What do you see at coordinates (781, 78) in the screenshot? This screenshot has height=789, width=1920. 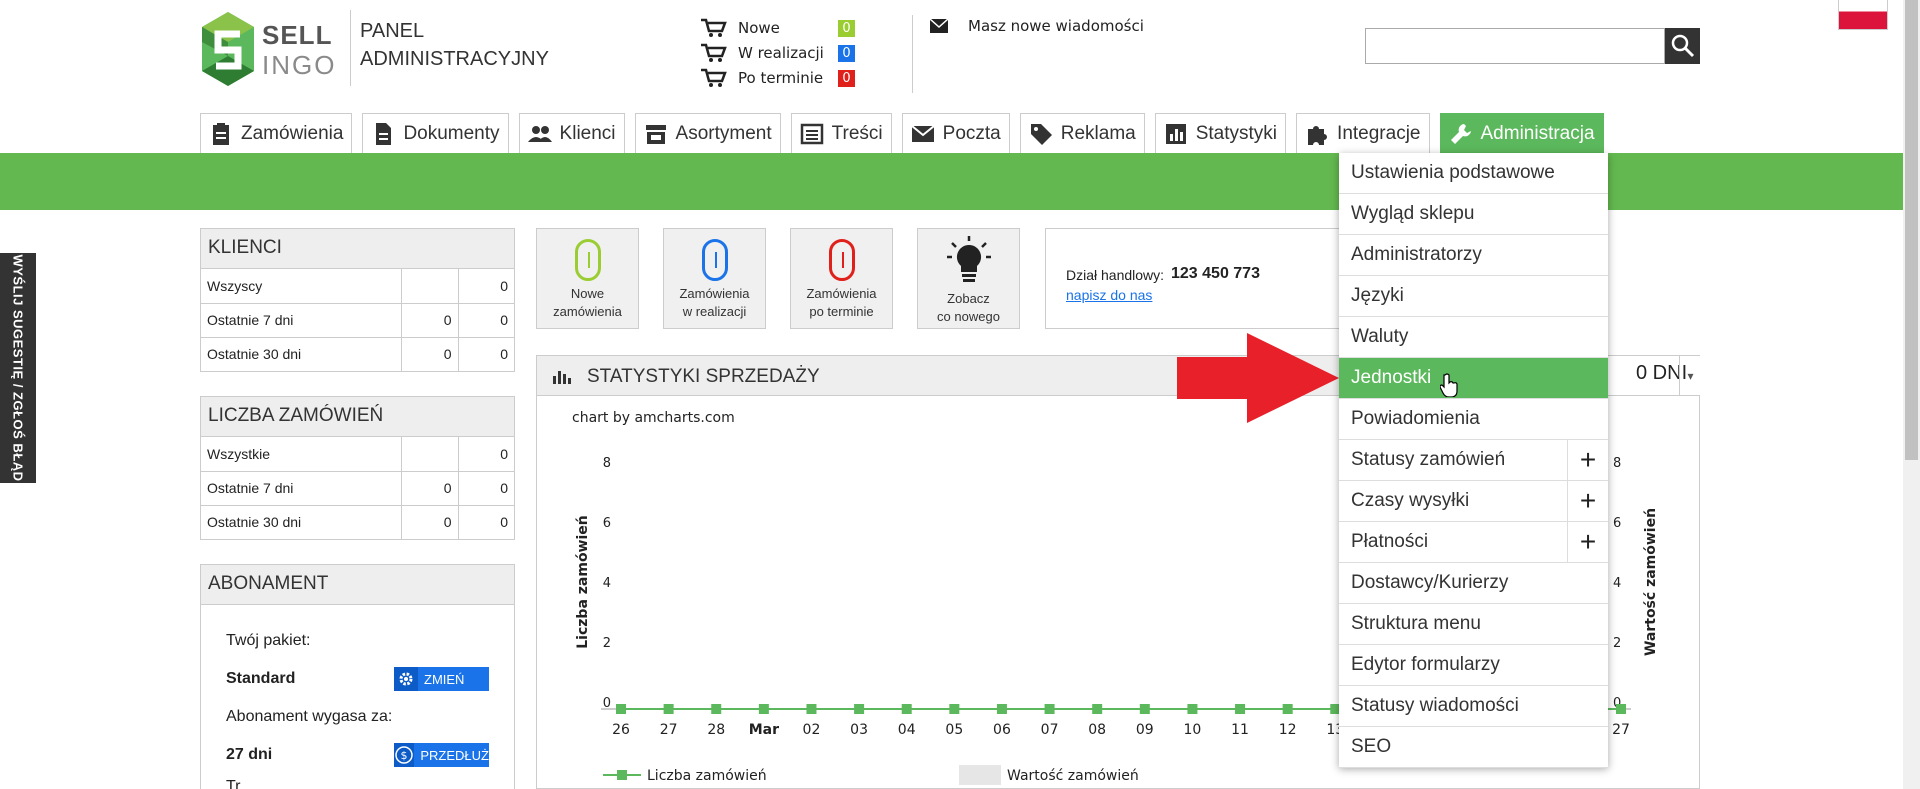 I see `order-status-label: Po terminie` at bounding box center [781, 78].